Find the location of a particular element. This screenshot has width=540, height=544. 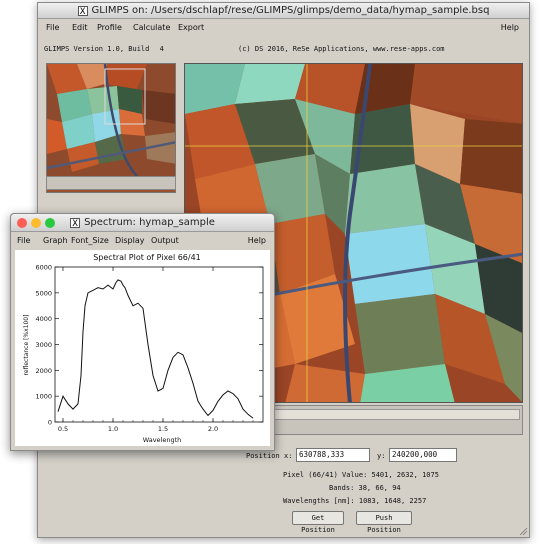

spectrum-line is located at coordinates (155, 349).